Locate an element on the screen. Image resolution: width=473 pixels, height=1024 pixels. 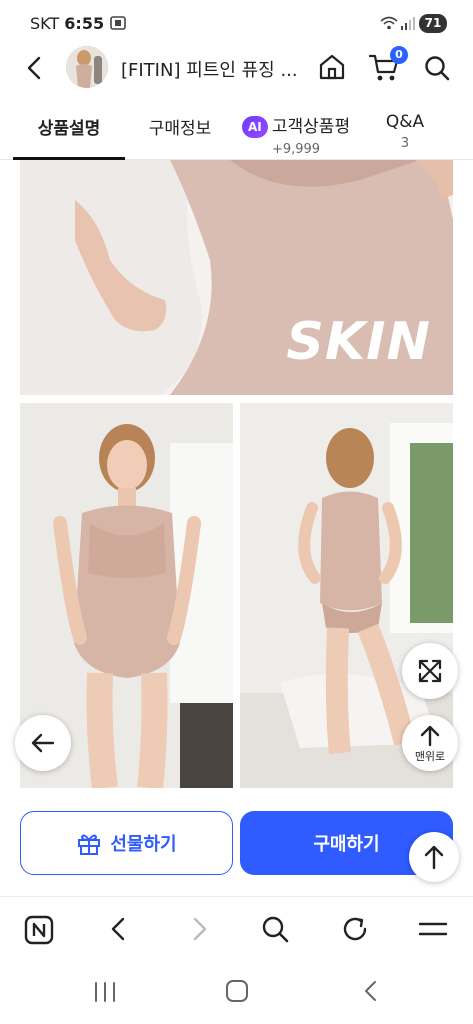
gift-icon is located at coordinates (89, 844).